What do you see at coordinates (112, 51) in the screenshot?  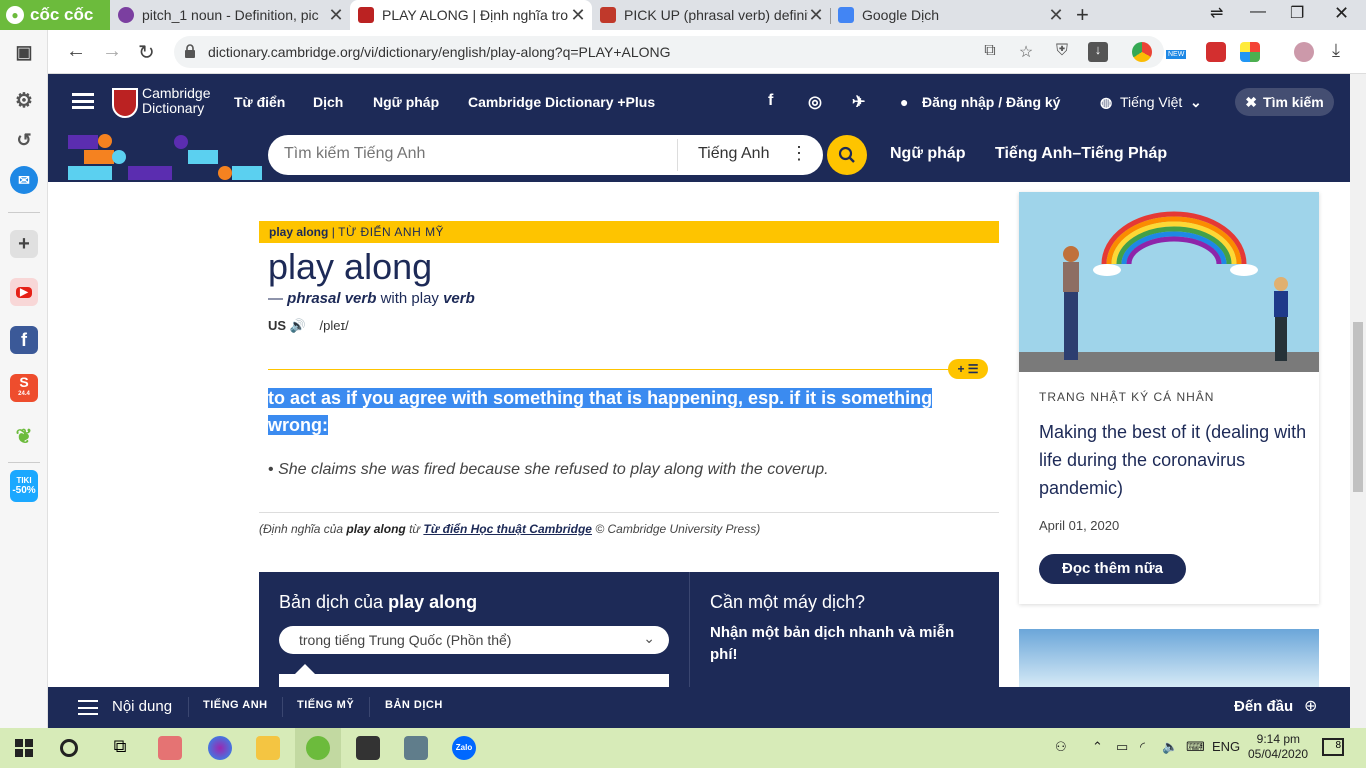 I see `forward-button: →` at bounding box center [112, 51].